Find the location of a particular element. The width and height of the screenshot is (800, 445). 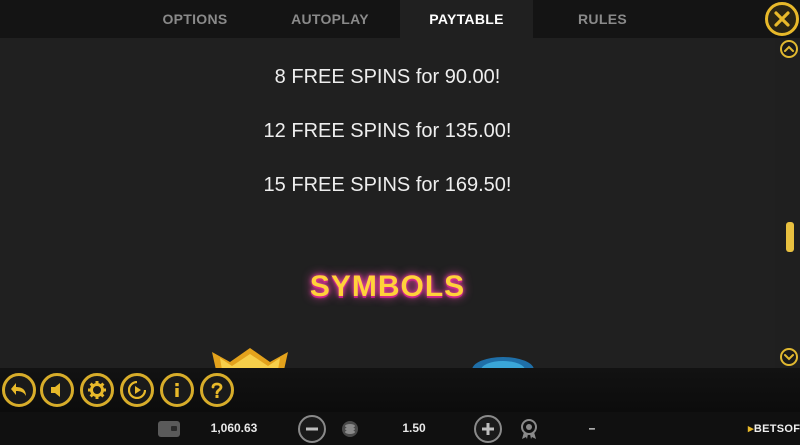

help-icon is located at coordinates (217, 390).